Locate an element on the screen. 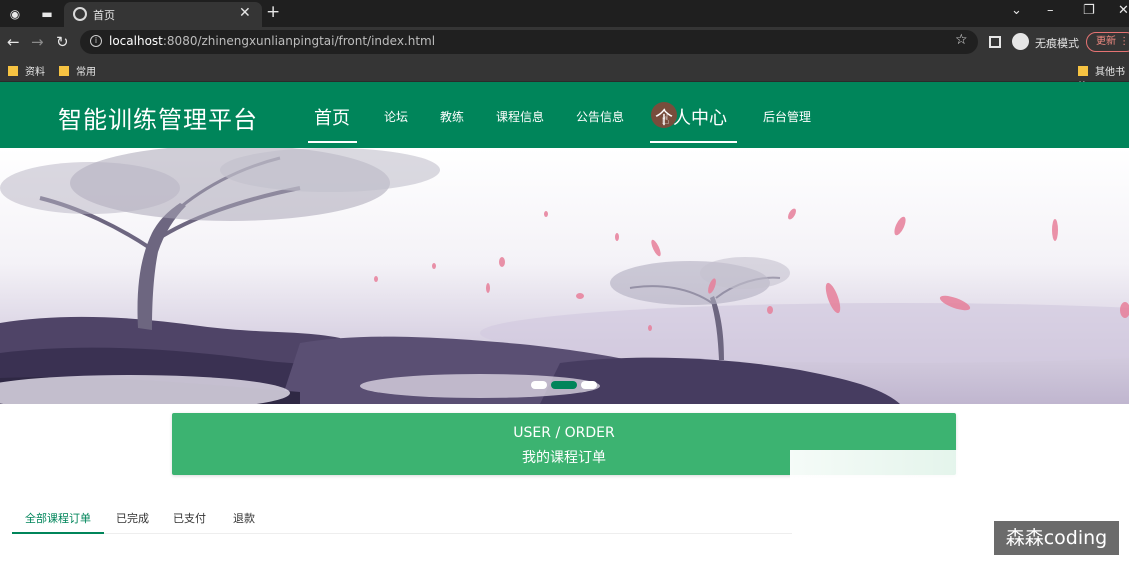 This screenshot has width=1129, height=566. browser-tab-title: 首页 is located at coordinates (104, 15).